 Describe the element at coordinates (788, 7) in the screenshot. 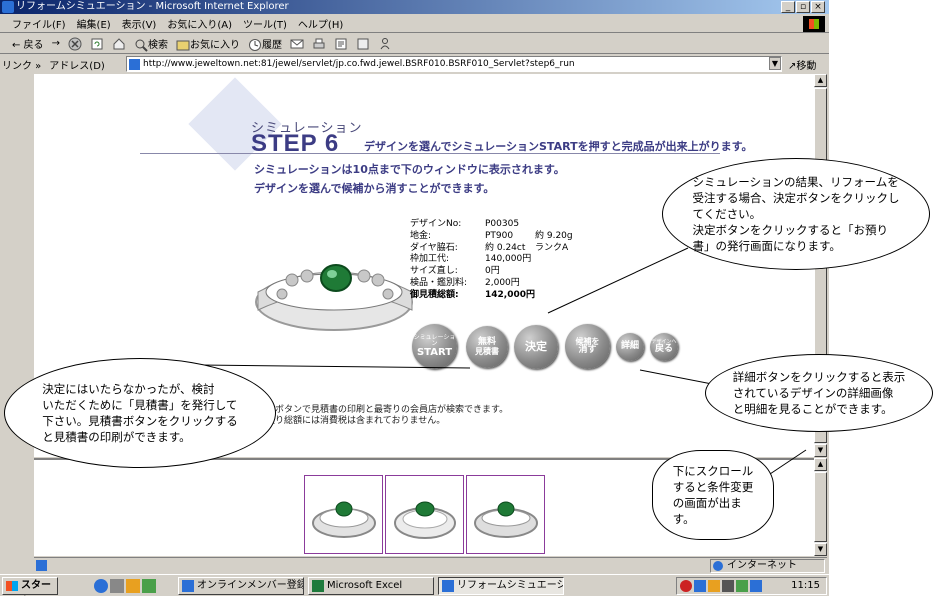

I see `minimize-button: _` at that location.